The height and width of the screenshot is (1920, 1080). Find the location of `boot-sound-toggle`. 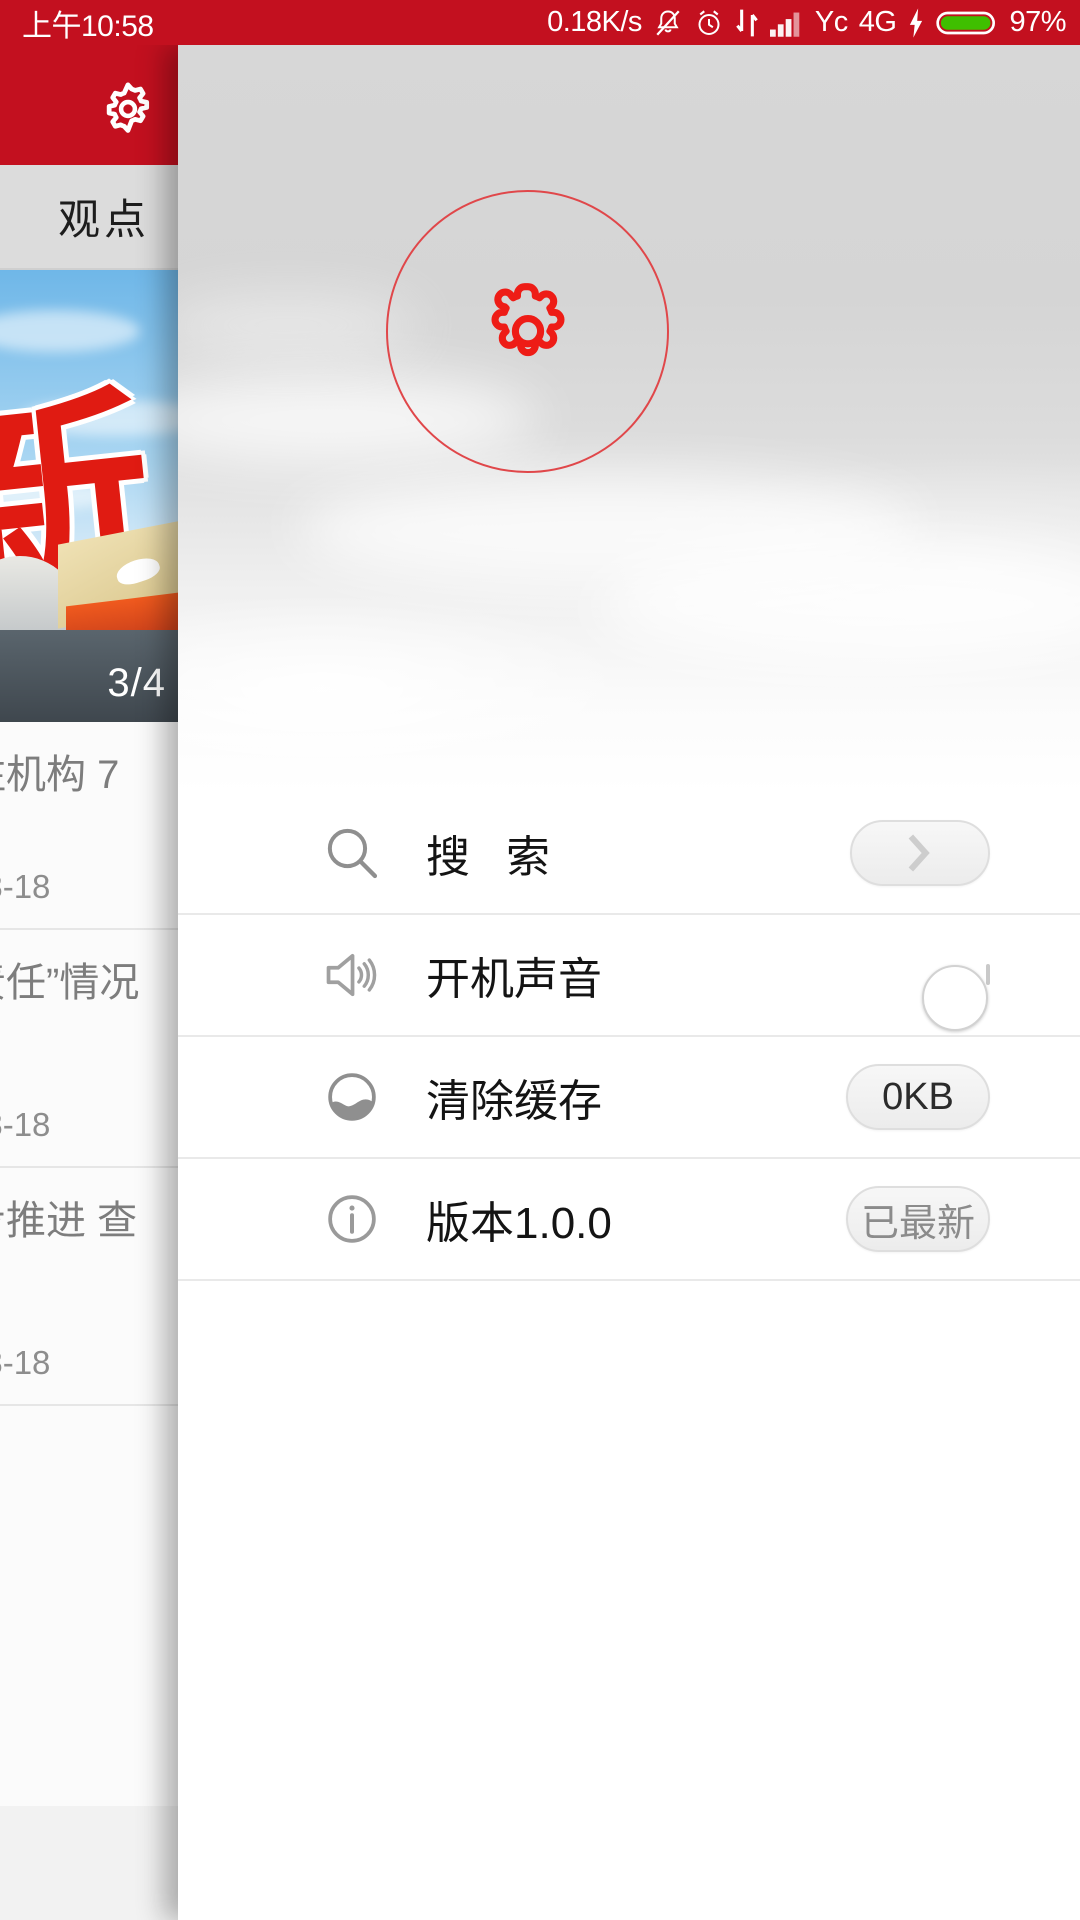

boot-sound-toggle is located at coordinates (956, 997).